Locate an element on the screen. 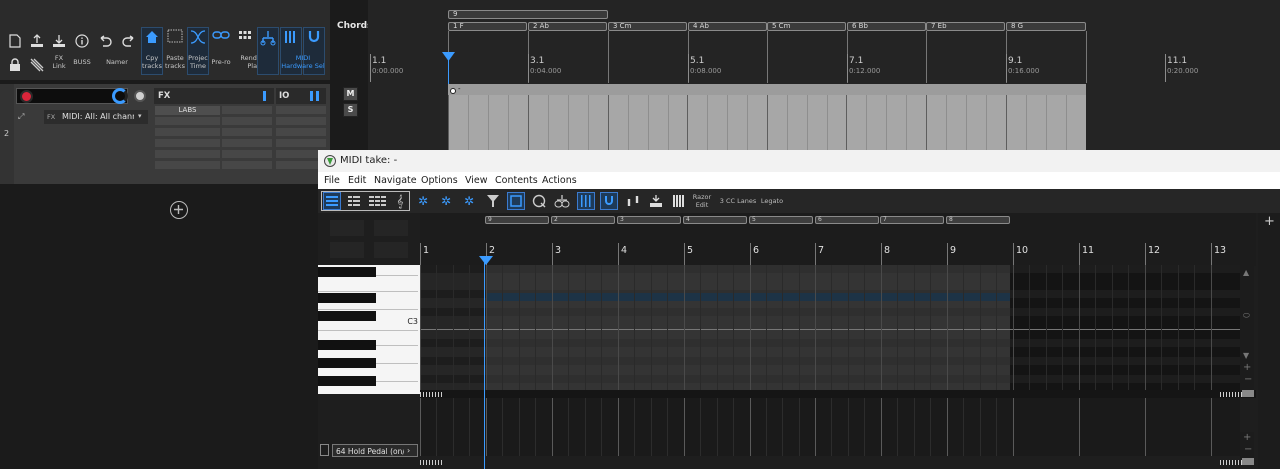 The image size is (1280, 469). scroll-thumb-icon: ⬭ is located at coordinates (1246, 316).